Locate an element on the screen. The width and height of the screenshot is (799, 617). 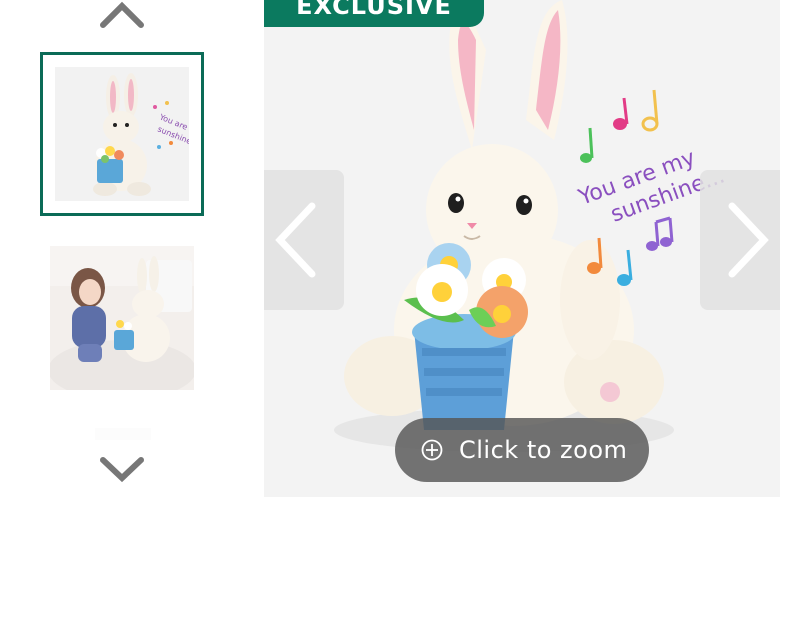
click-to-zoom-button: Click to zoom is located at coordinates (522, 450).